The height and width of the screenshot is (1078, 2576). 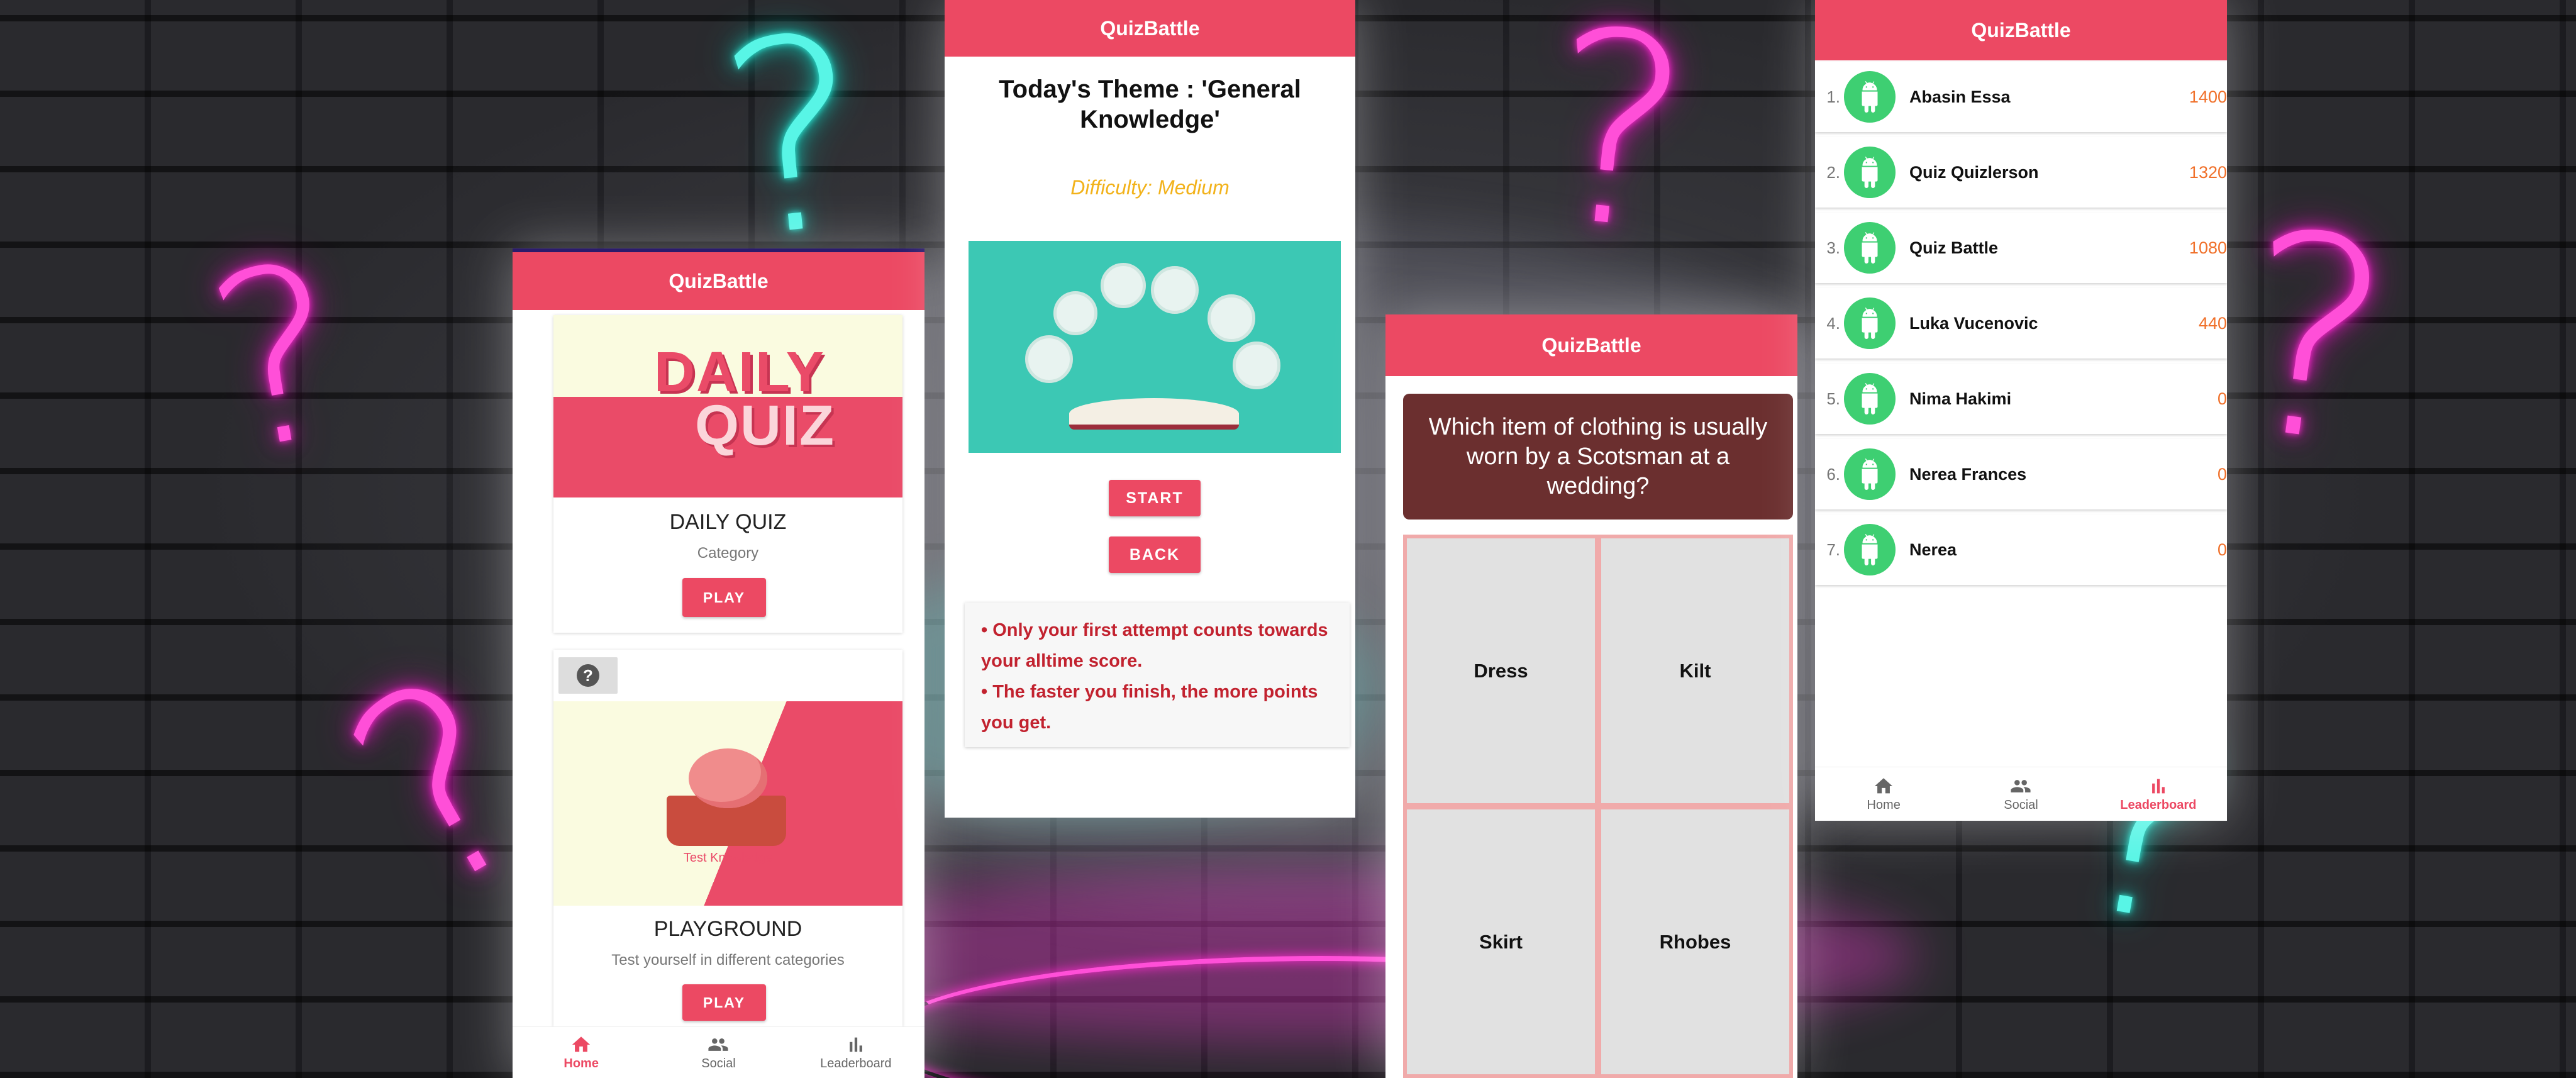 I want to click on rank: 3., so click(x=1833, y=247).